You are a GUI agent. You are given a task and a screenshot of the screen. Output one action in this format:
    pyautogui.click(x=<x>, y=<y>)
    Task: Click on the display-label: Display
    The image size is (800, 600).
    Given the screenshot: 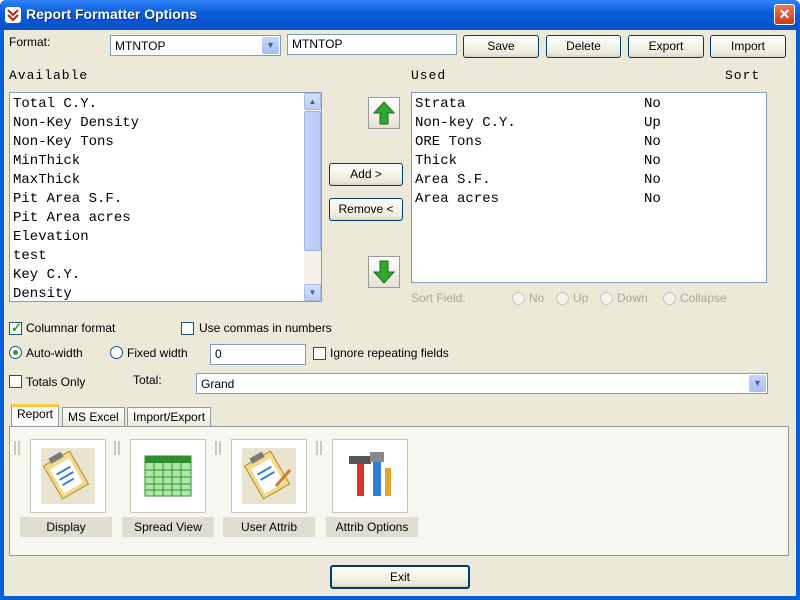 What is the action you would take?
    pyautogui.click(x=66, y=527)
    